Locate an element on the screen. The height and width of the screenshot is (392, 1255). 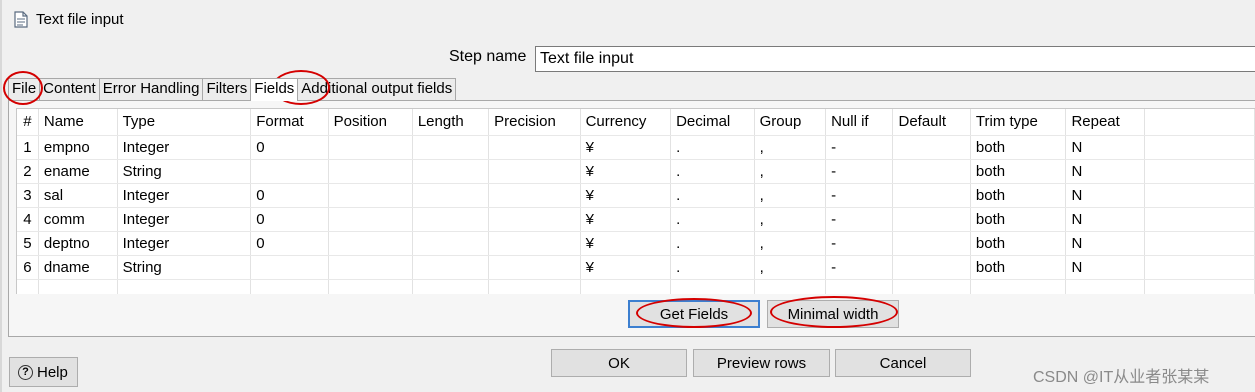
table-cell: deptno is located at coordinates (78, 243).